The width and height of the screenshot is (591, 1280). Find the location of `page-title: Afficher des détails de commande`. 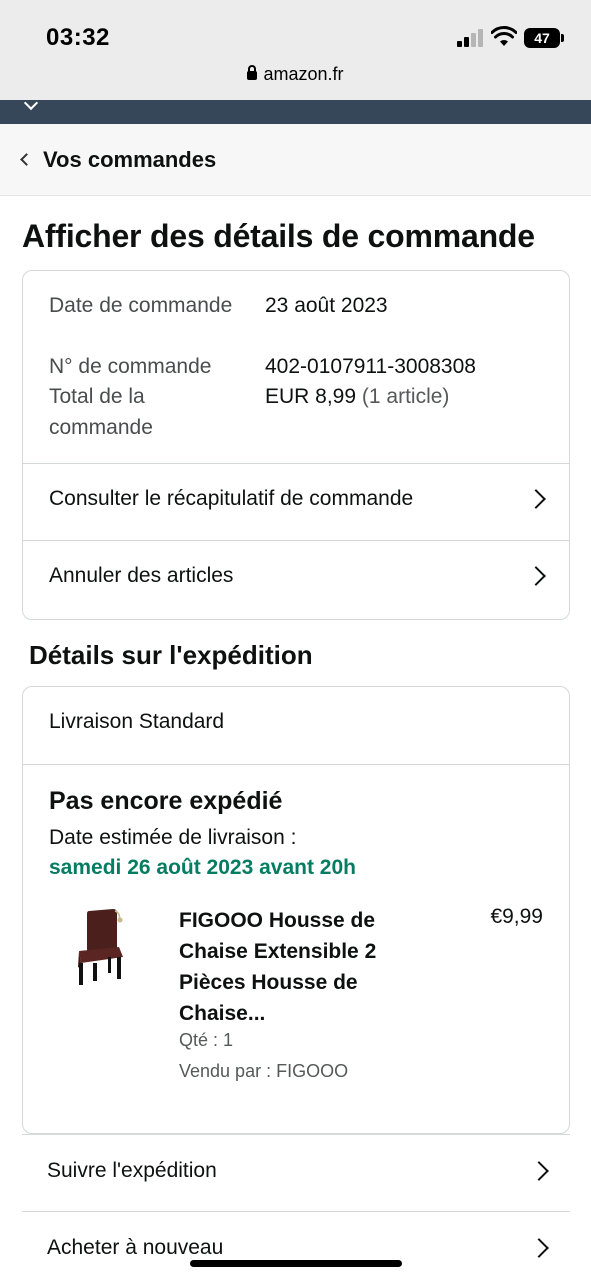

page-title: Afficher des détails de commande is located at coordinates (278, 236).